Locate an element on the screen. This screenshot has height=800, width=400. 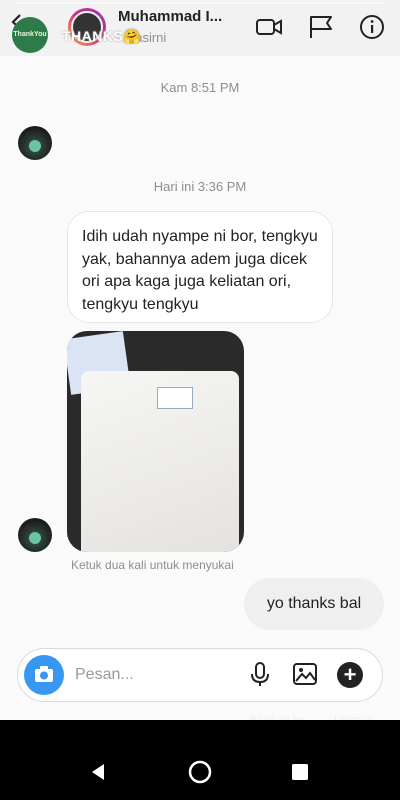
shirt-tag is located at coordinates (175, 398).